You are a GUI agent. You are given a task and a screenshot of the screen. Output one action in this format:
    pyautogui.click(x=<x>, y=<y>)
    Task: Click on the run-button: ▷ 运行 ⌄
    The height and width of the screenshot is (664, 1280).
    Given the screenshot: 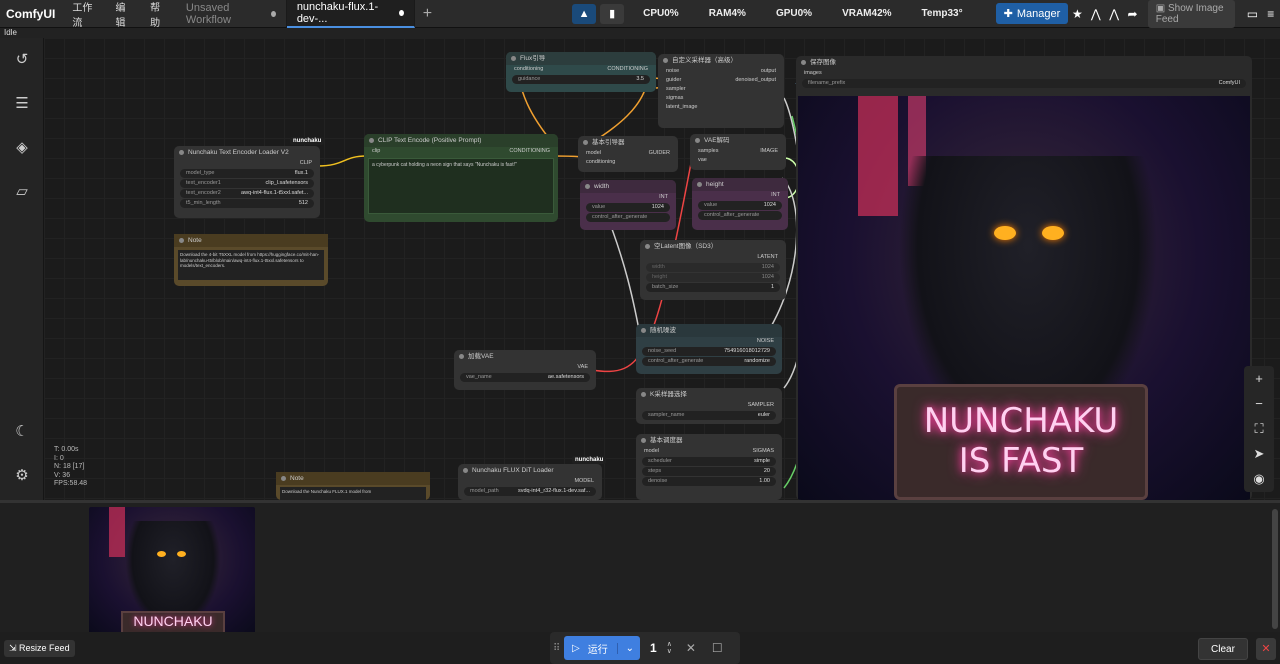 What is the action you would take?
    pyautogui.click(x=602, y=648)
    